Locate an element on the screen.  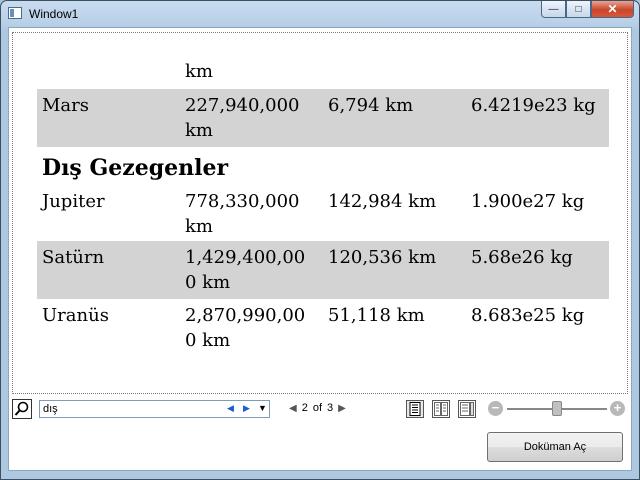
title-bar: Window1 — □ ✕ is located at coordinates (320, 14).